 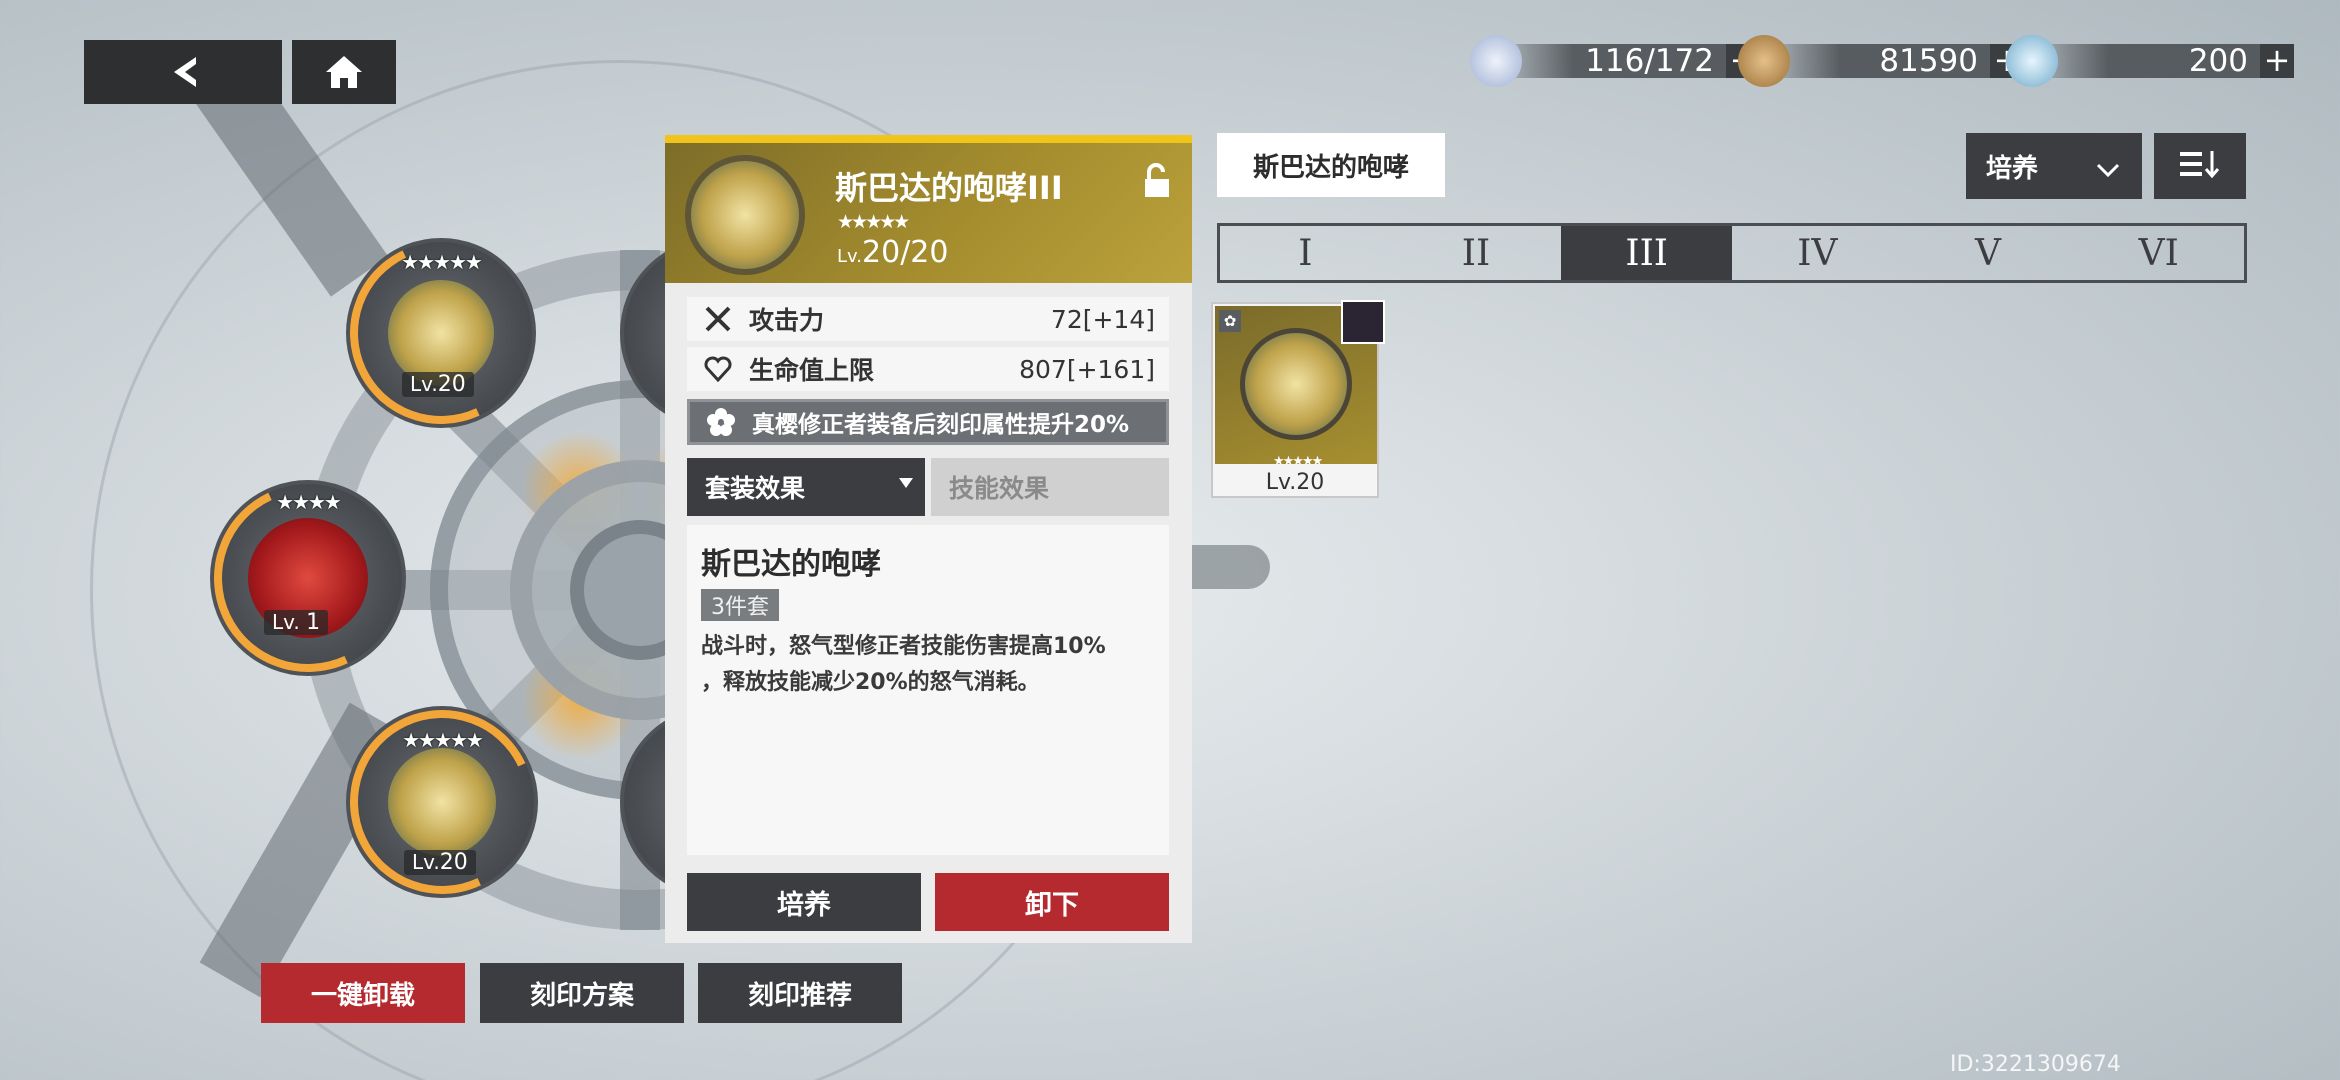 I want to click on unequip-all-button: 一键卸载, so click(x=363, y=993).